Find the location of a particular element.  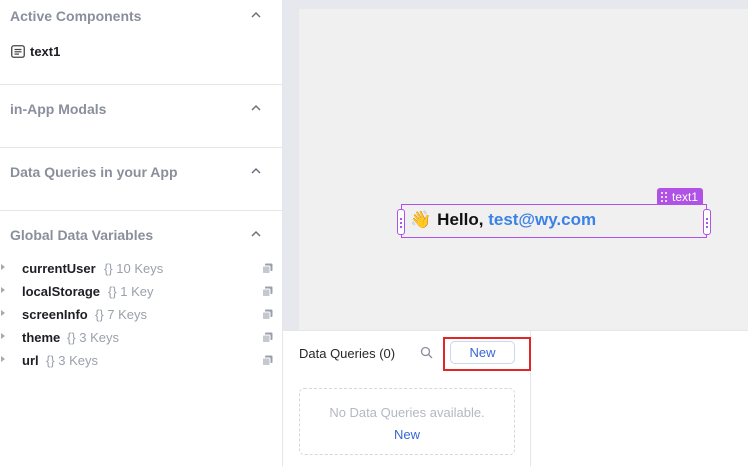

user-email: test@wy.com is located at coordinates (542, 219).